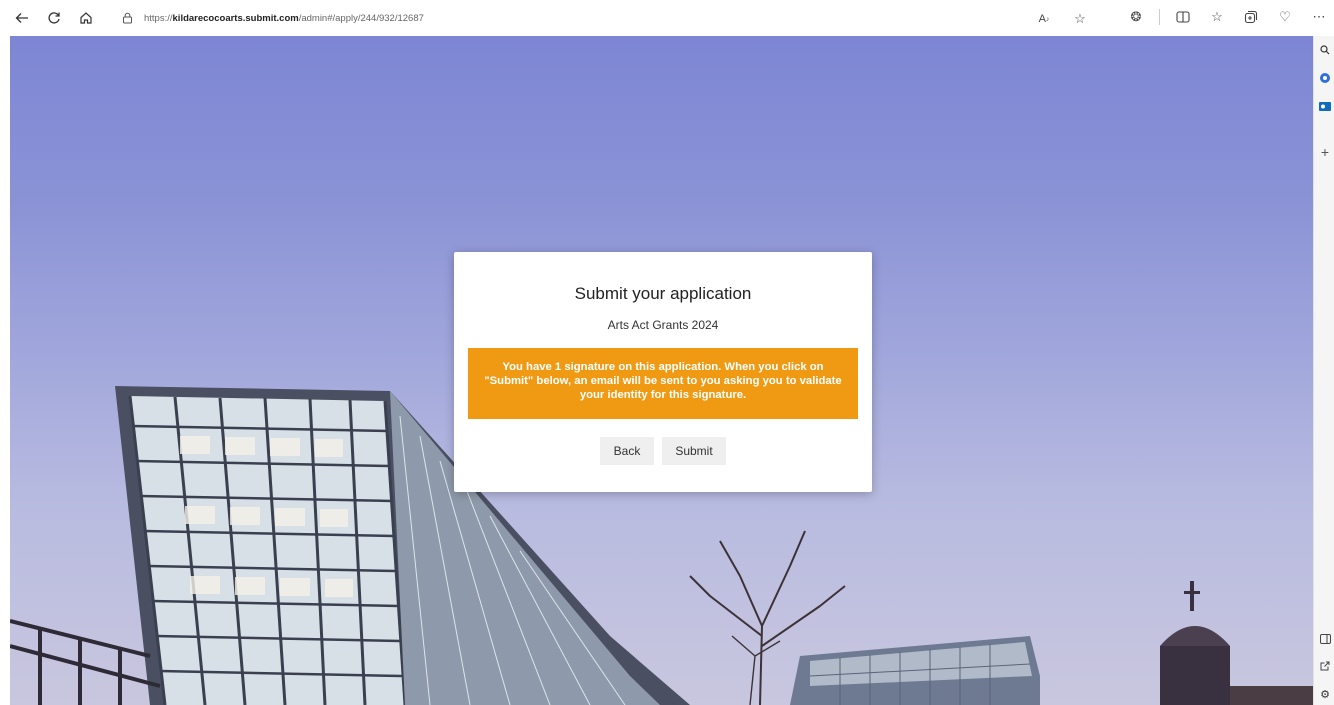 The image size is (1334, 705). What do you see at coordinates (663, 325) in the screenshot?
I see `dialog-subtitle: Arts Act Grants 2024` at bounding box center [663, 325].